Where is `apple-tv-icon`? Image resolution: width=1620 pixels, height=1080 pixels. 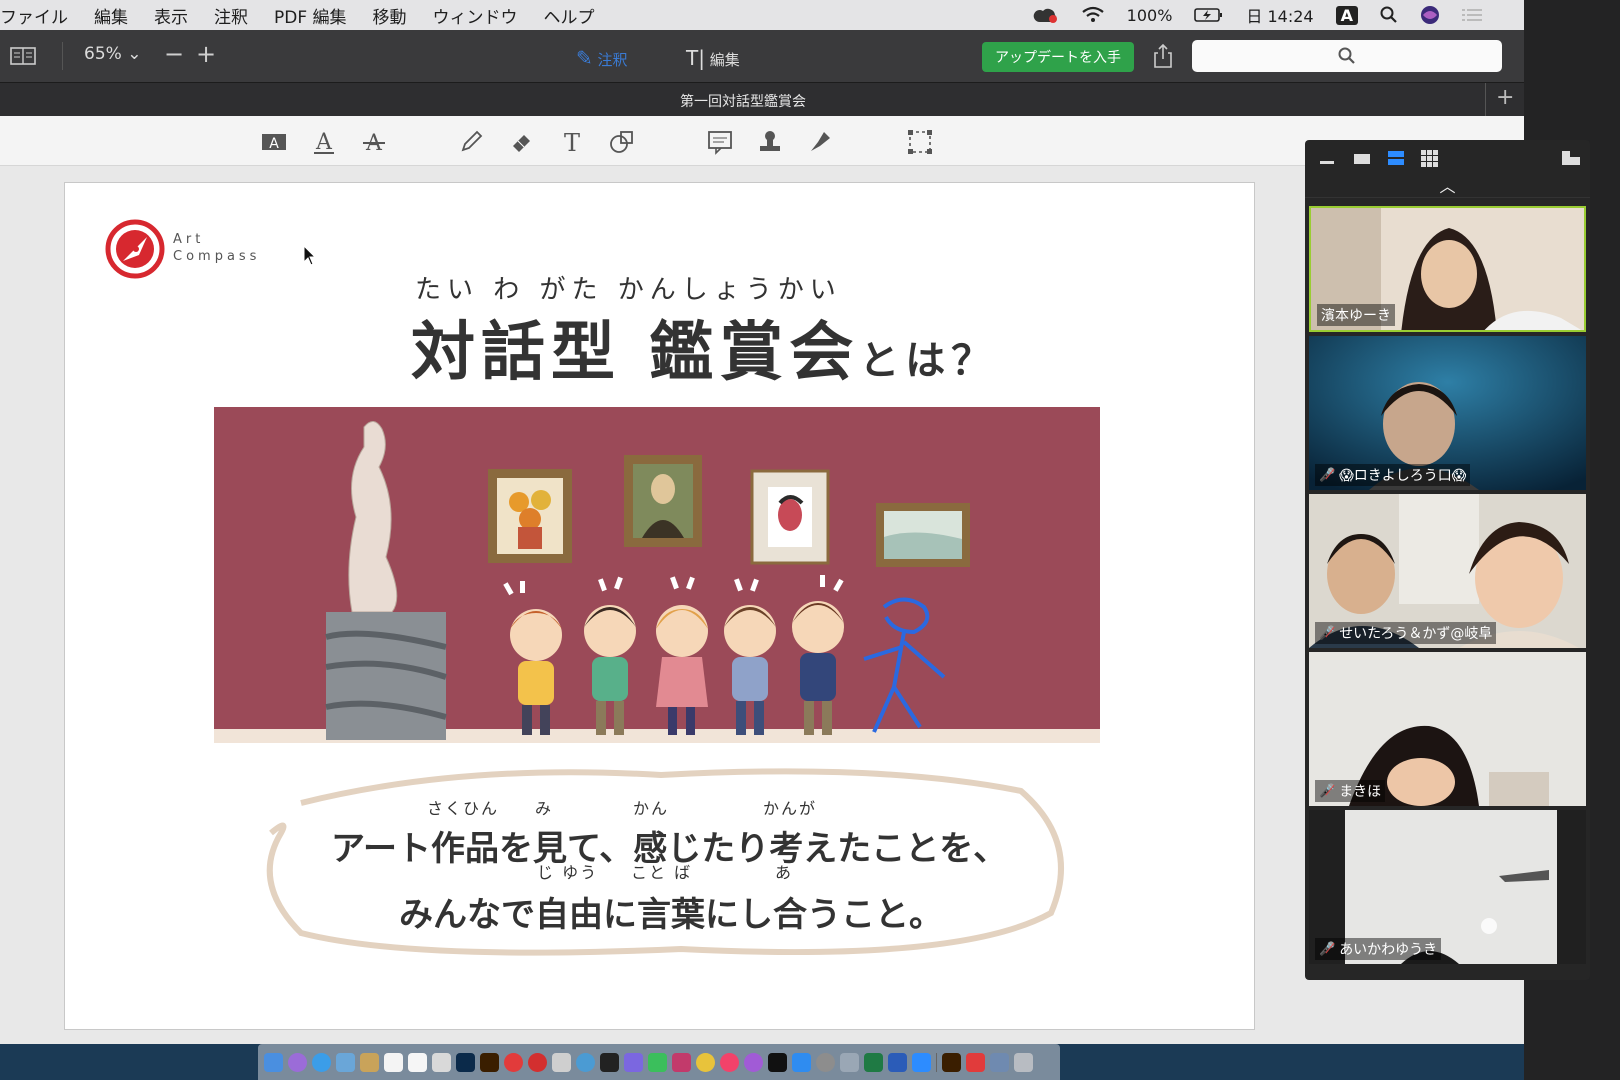
apple-tv-icon is located at coordinates (777, 1062).